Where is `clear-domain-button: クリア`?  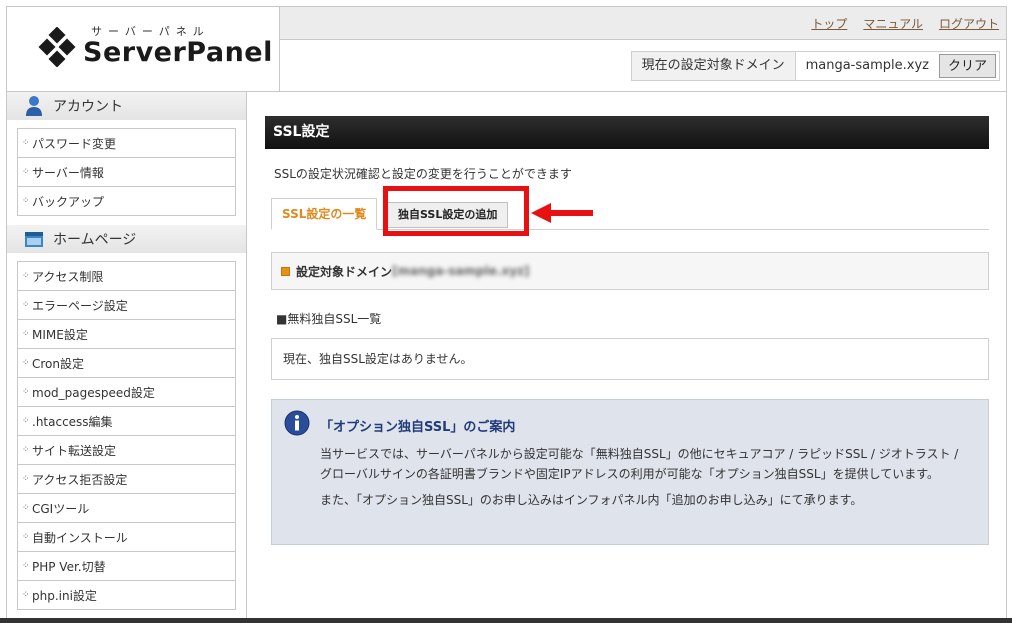
clear-domain-button: クリア is located at coordinates (967, 66).